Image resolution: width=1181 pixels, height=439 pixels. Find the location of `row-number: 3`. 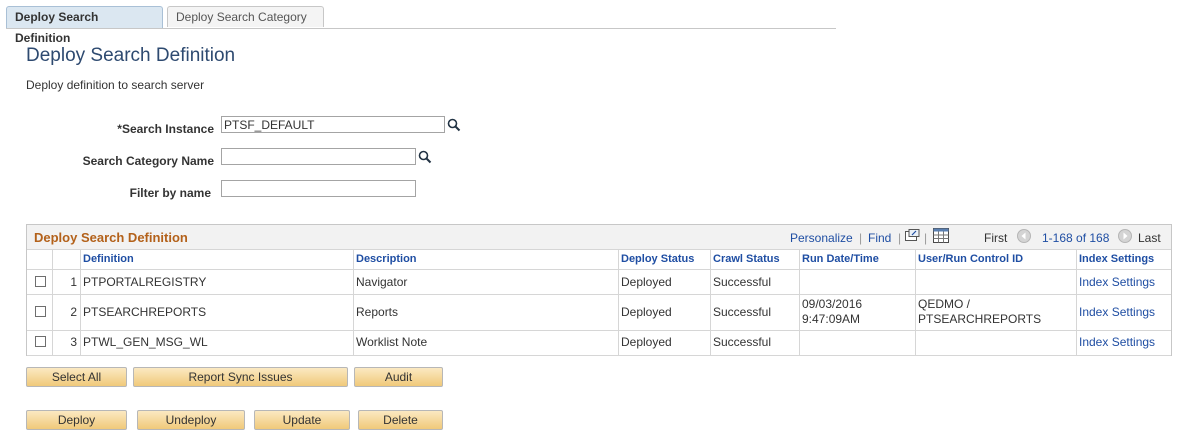

row-number: 3 is located at coordinates (73, 342).